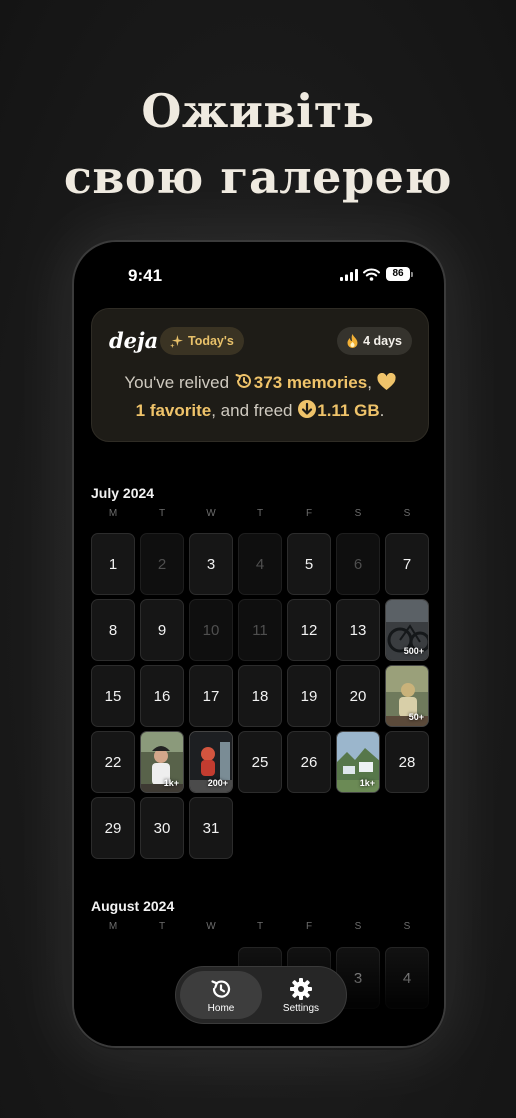  What do you see at coordinates (309, 630) in the screenshot?
I see `calendar-day-12: 12` at bounding box center [309, 630].